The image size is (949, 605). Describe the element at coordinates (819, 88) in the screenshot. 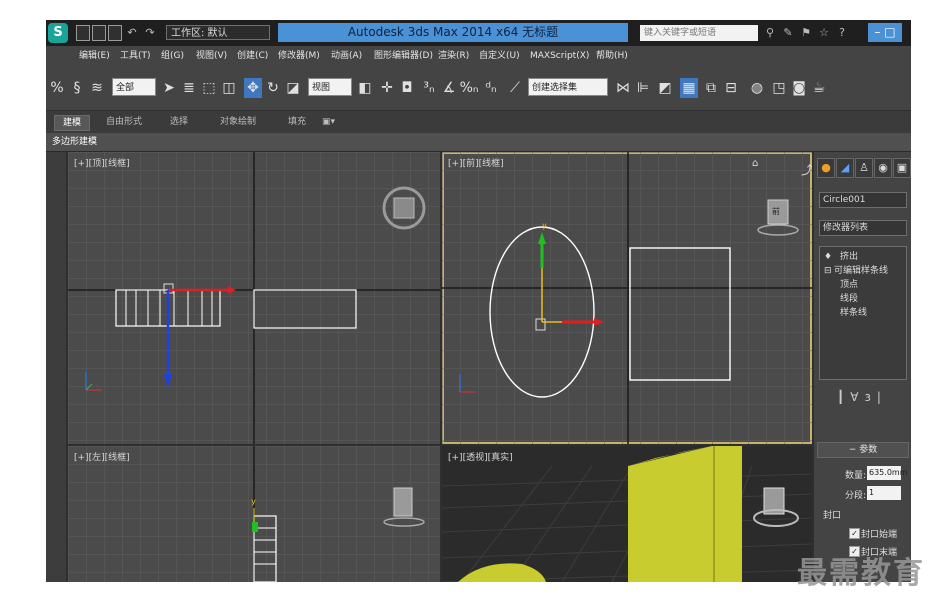

I see `render-production-icon: ☕` at that location.